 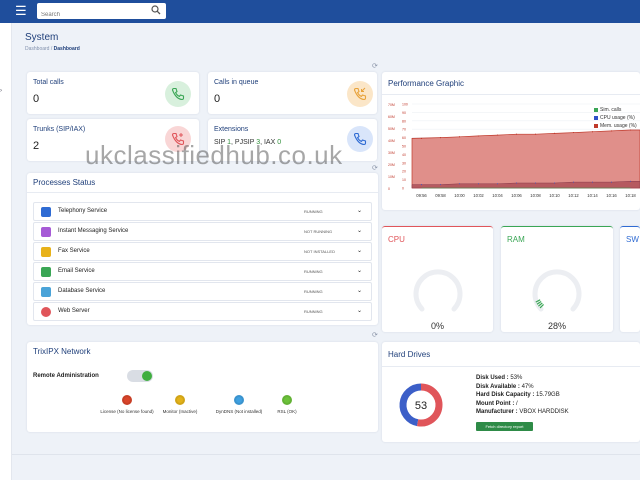 I want to click on left-axis-tick: 0, so click(x=389, y=189).